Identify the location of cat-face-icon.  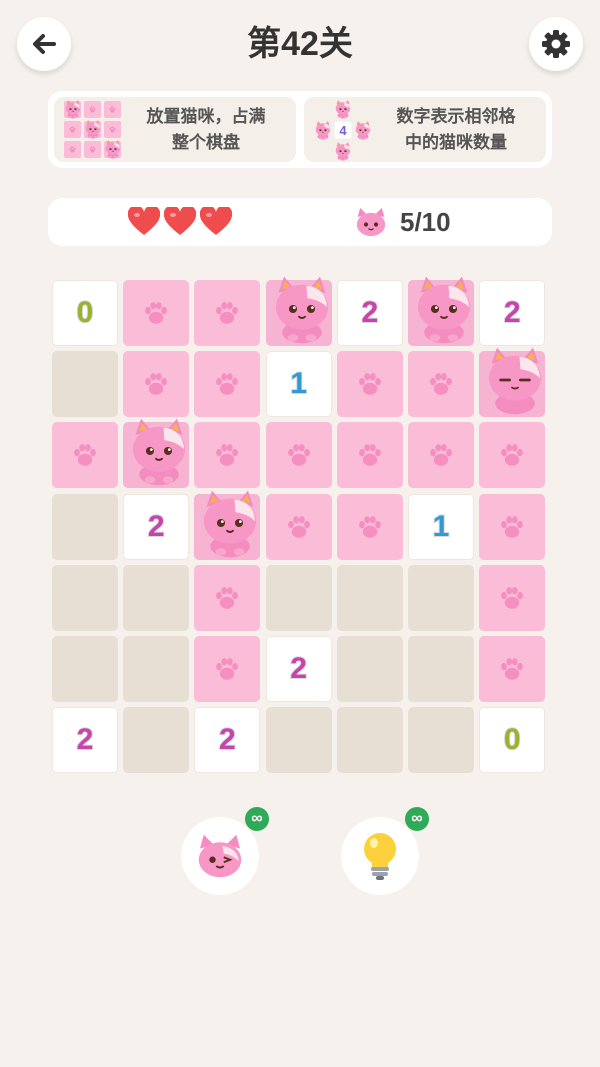
(371, 222).